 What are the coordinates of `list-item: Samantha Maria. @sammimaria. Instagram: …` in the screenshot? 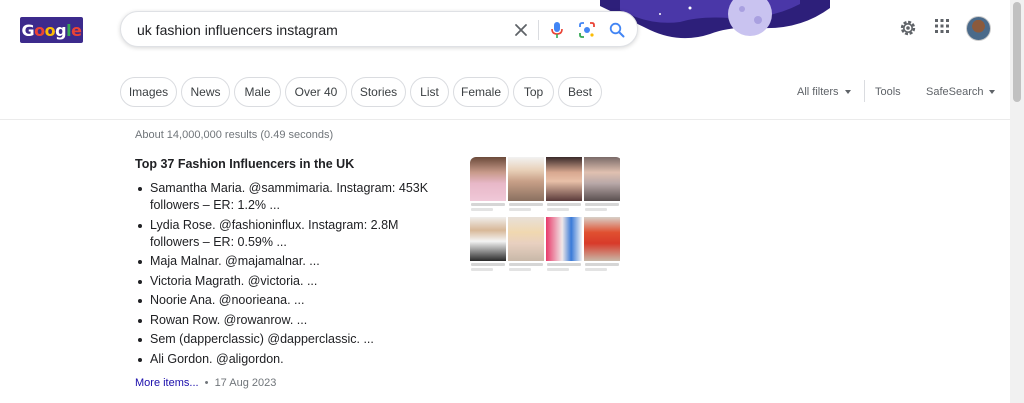 It's located at (292, 197).